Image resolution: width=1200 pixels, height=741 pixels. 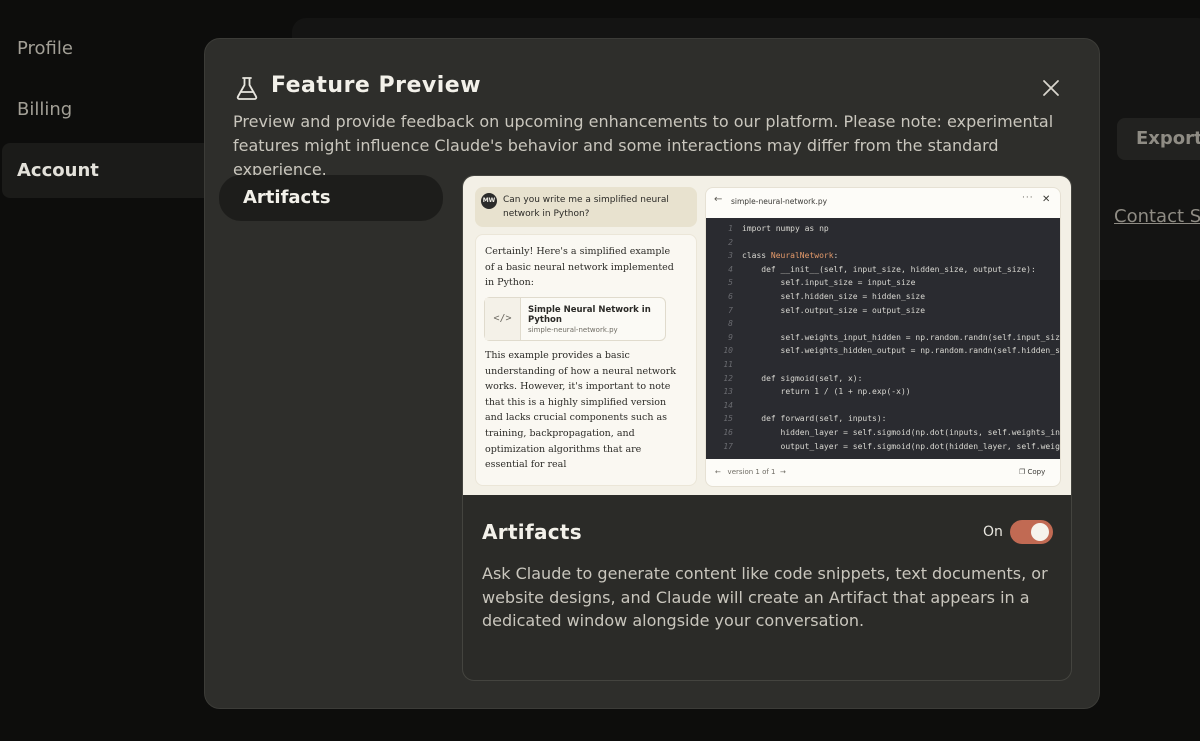 What do you see at coordinates (331, 198) in the screenshot?
I see `tab-artifacts: Artifacts` at bounding box center [331, 198].